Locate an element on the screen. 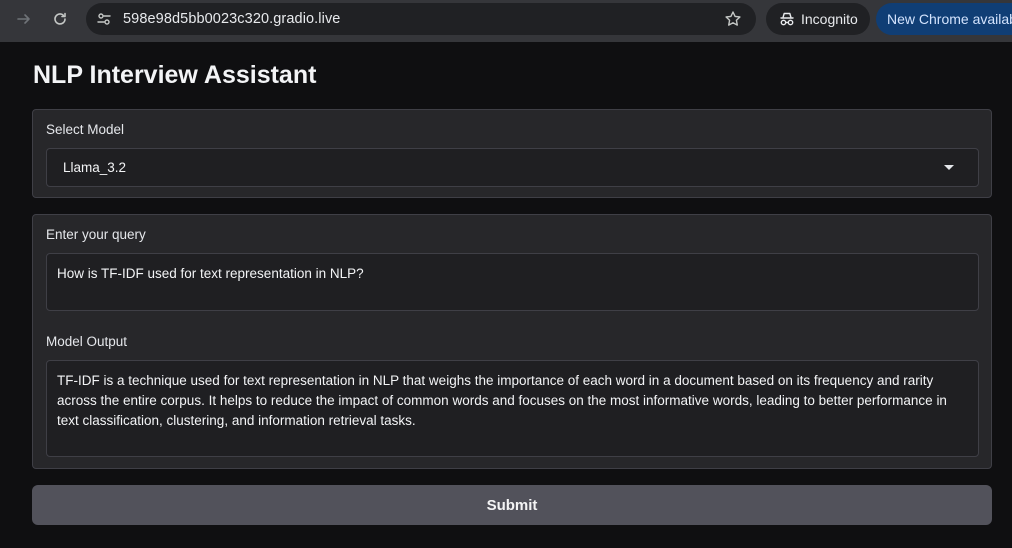  model-dropdown-value: Llama_3.2 is located at coordinates (95, 167).